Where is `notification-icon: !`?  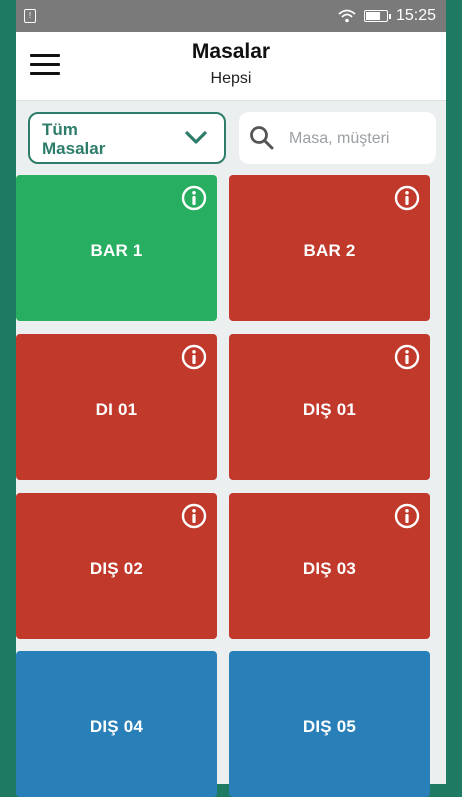 notification-icon: ! is located at coordinates (30, 16).